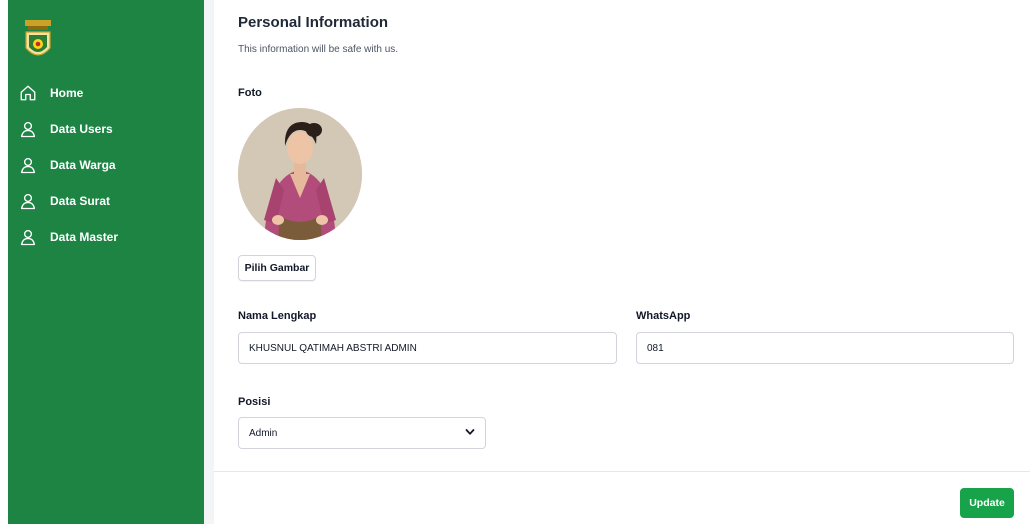 The image size is (1030, 524). What do you see at coordinates (318, 49) in the screenshot?
I see `page-subtitle: This information will be safe with us.` at bounding box center [318, 49].